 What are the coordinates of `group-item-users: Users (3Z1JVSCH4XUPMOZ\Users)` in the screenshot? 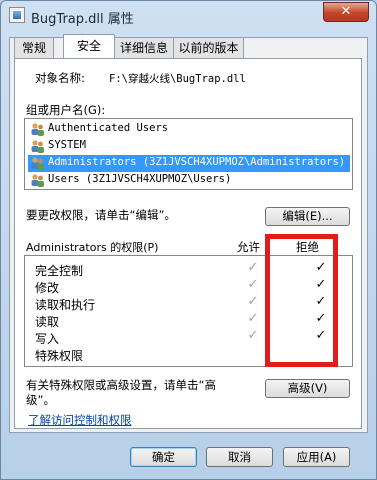 It's located at (189, 180).